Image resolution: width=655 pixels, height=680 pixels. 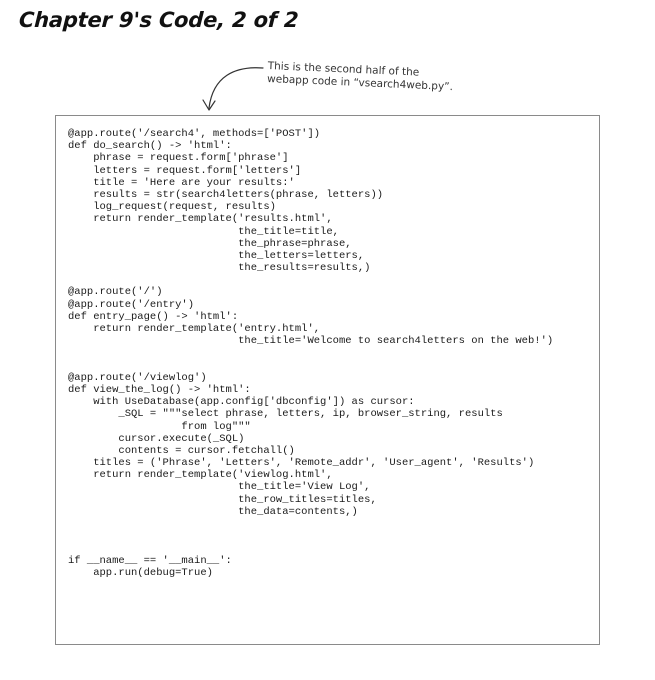 I want to click on code-line: log_request(request, results), so click(x=172, y=207).